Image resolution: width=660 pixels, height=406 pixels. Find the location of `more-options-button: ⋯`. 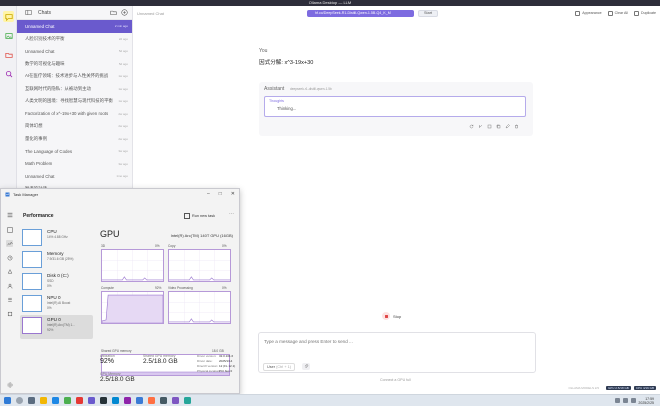

more-options-button: ⋯ is located at coordinates (231, 214).